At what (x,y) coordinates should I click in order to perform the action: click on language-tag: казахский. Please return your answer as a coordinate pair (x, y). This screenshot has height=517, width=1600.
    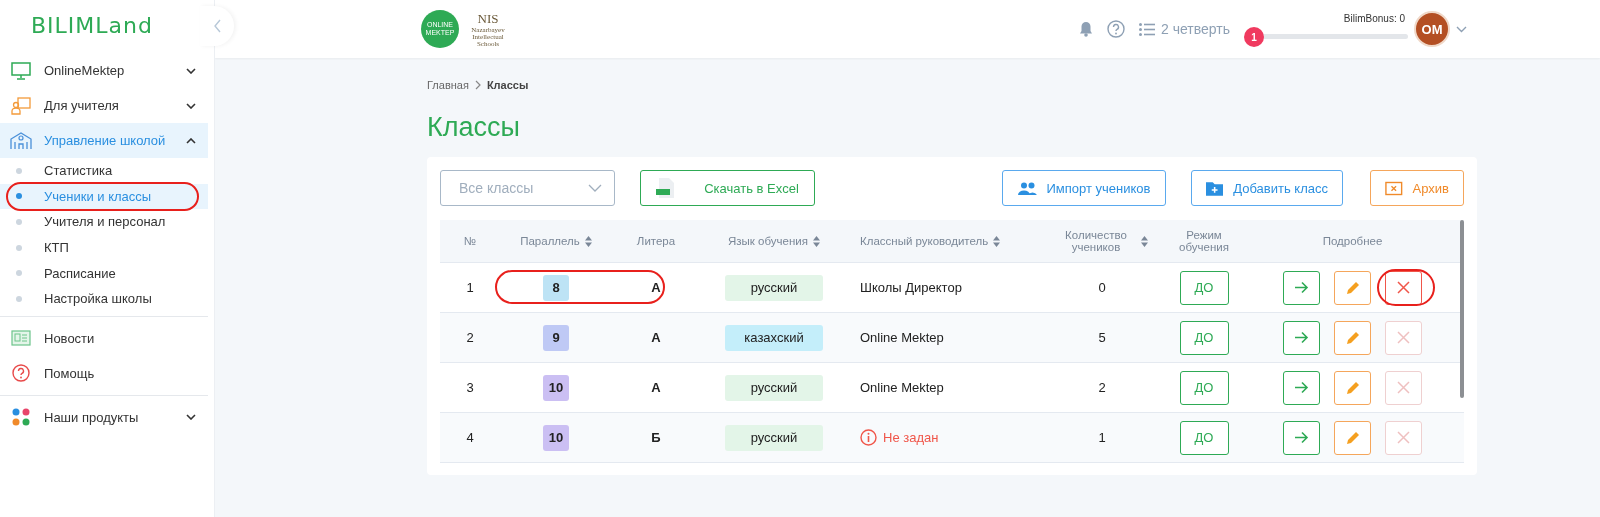
    Looking at the image, I should click on (774, 337).